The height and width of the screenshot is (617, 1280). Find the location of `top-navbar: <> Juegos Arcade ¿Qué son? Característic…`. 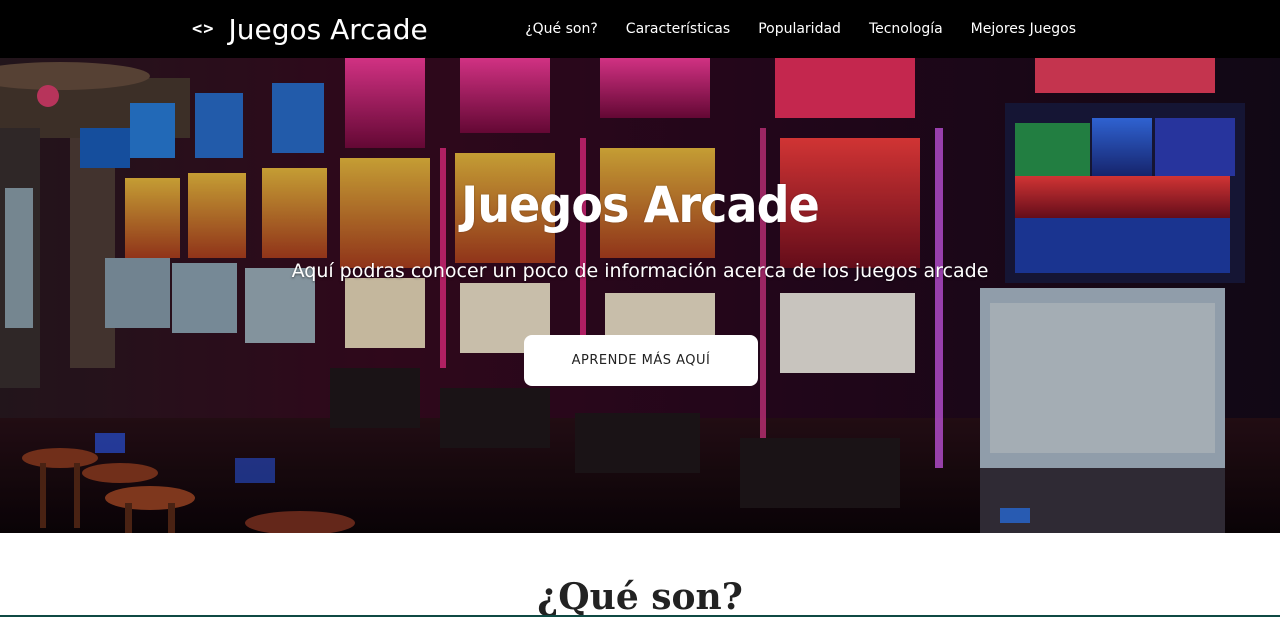

top-navbar: <> Juegos Arcade ¿Qué son? Característic… is located at coordinates (640, 29).